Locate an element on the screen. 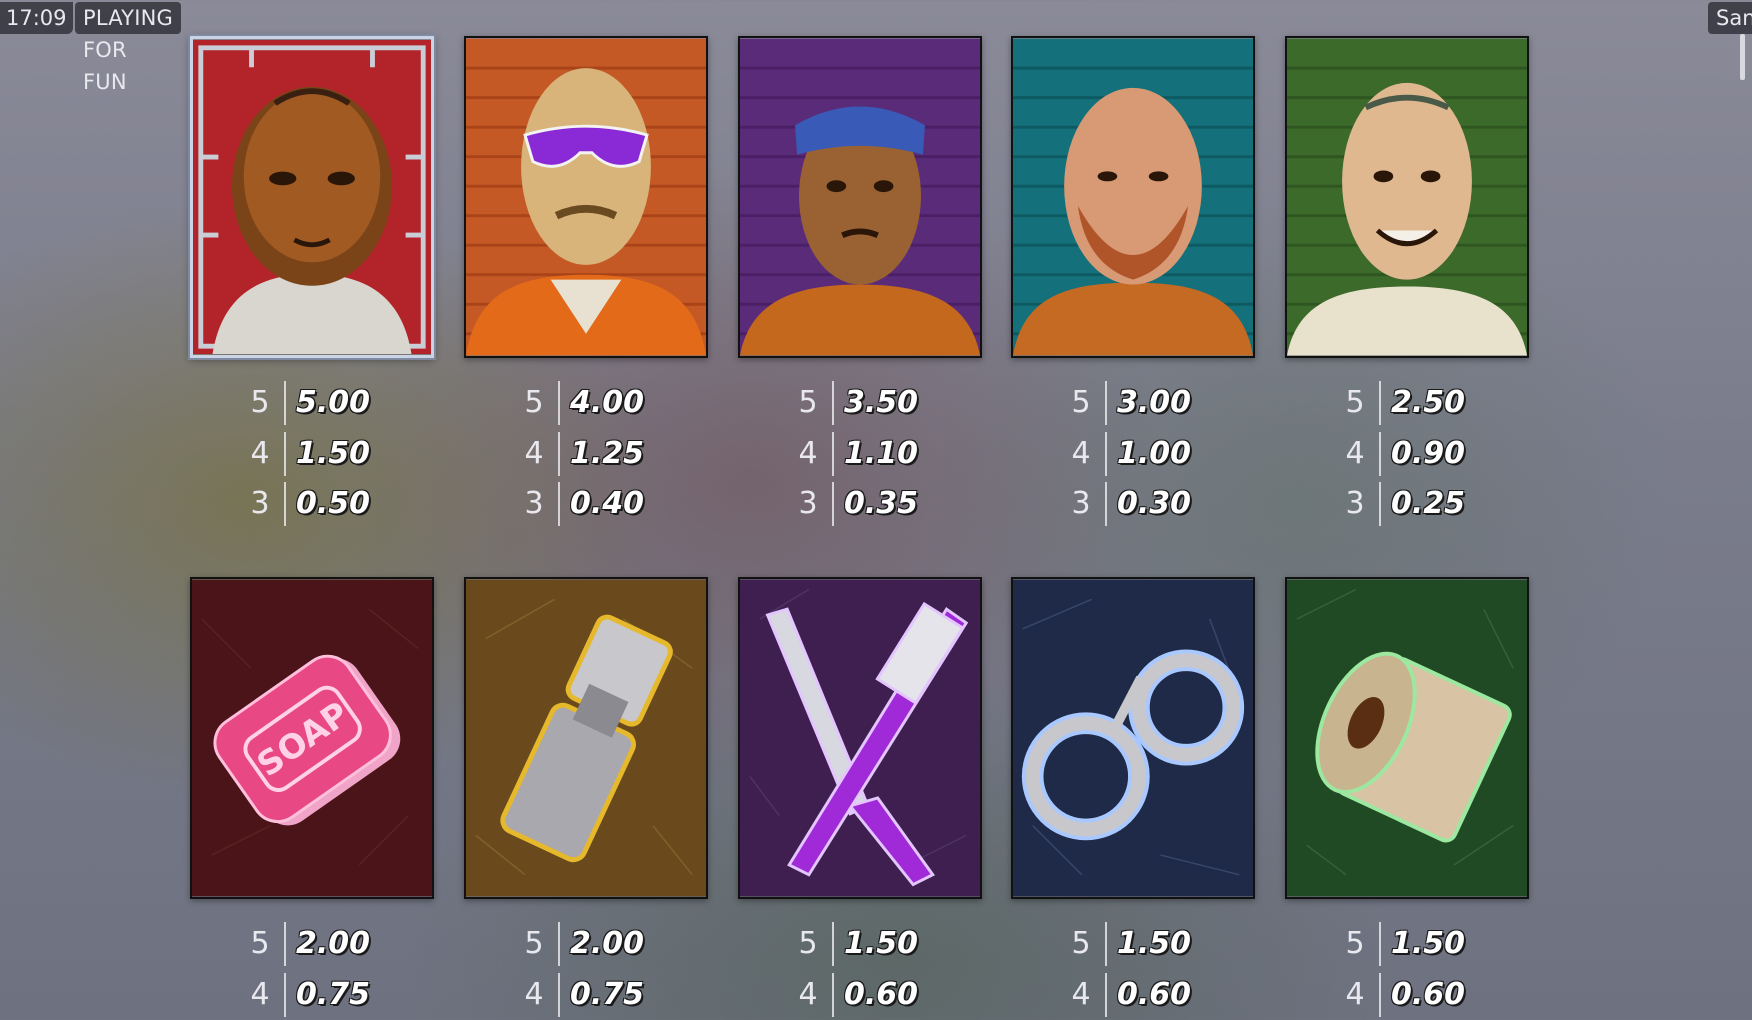  payout-row: 4 1.50 is located at coordinates (335, 454).